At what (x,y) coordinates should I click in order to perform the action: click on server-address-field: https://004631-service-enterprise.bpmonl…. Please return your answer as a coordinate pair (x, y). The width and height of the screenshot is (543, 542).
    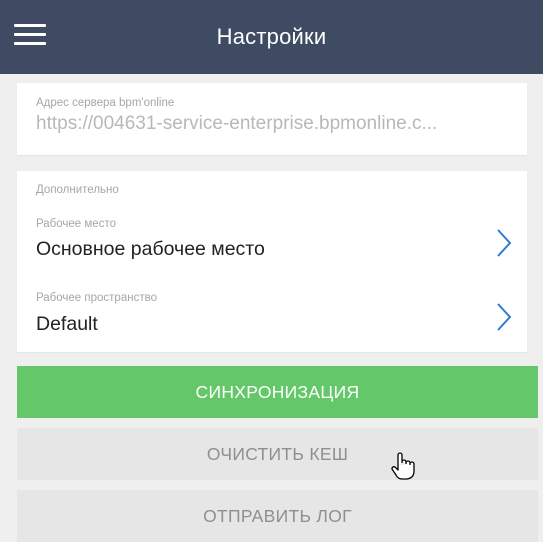
    Looking at the image, I should click on (276, 124).